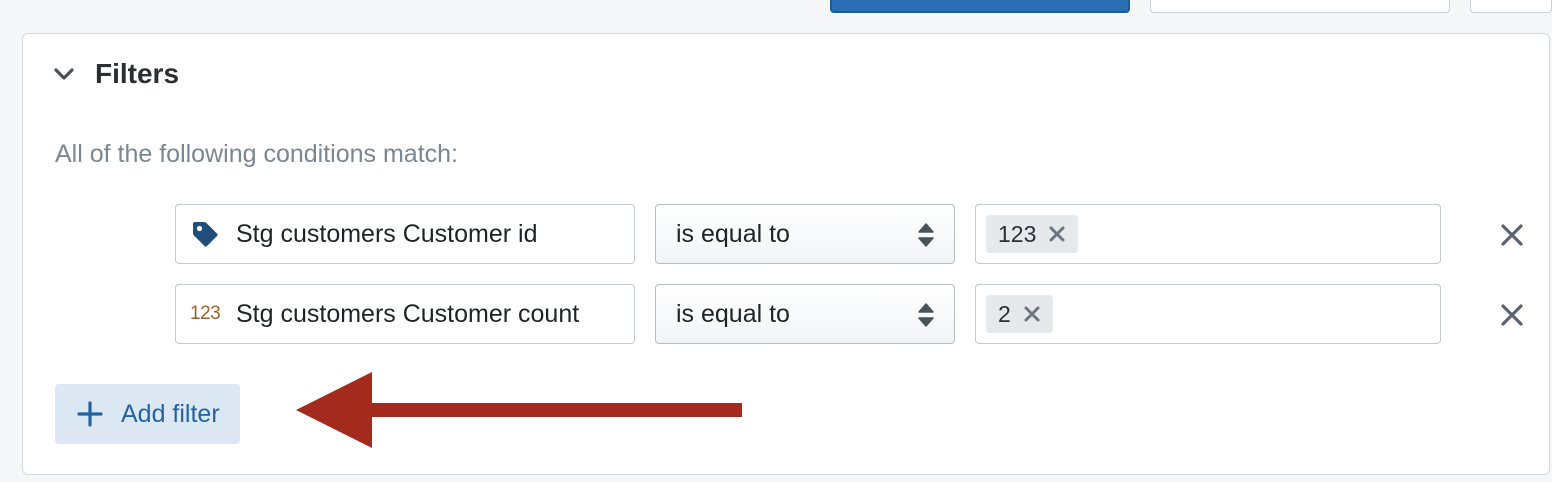 This screenshot has height=482, width=1552. I want to click on toolbar-tertiary-button, so click(1511, 6).